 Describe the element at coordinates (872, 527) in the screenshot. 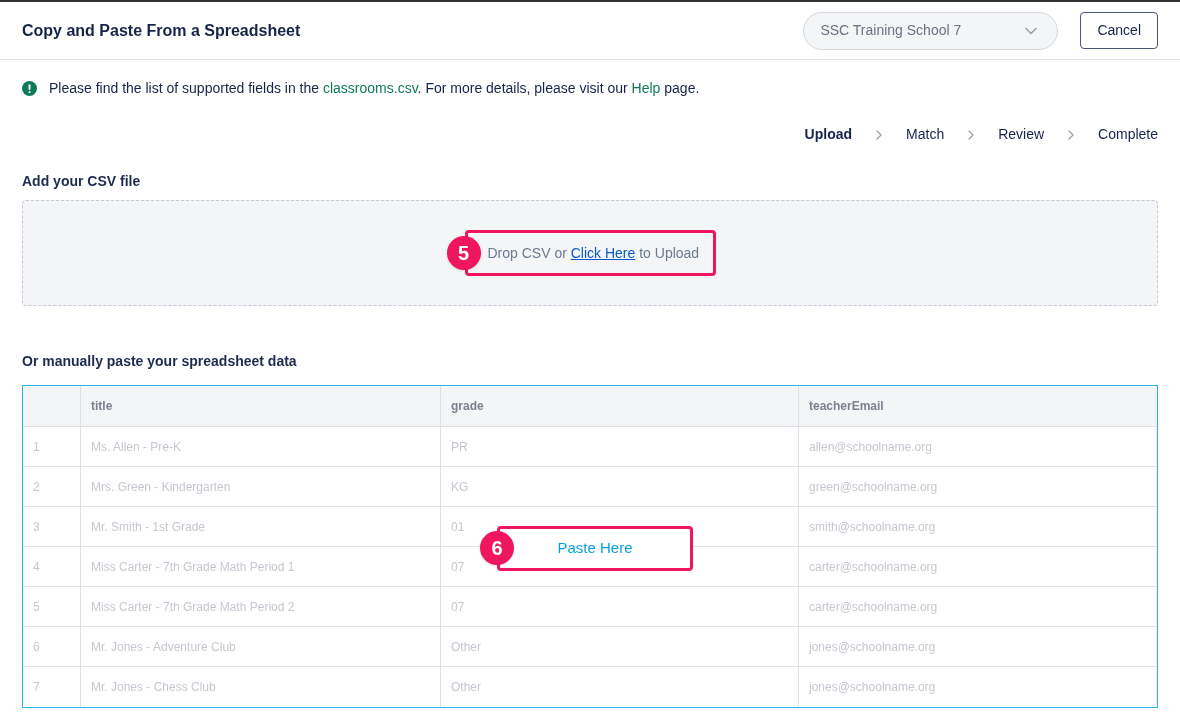

I see `table-cell-text: smith@schoolname.org` at that location.